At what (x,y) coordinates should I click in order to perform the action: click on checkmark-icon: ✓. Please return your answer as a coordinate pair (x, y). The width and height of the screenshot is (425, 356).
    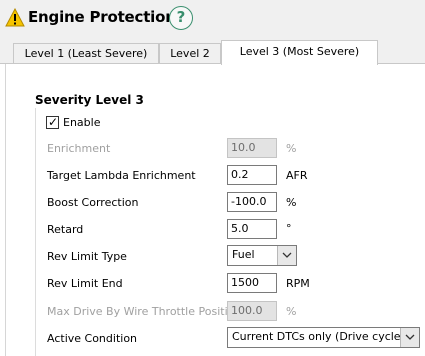
    Looking at the image, I should click on (53, 122).